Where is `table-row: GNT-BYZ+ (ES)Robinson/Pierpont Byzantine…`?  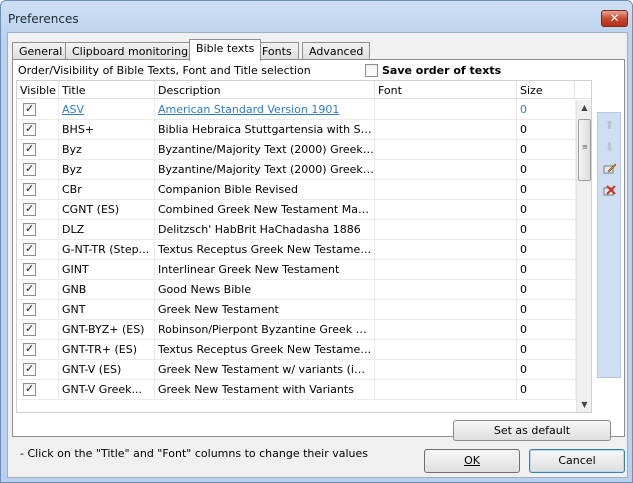
table-row: GNT-BYZ+ (ES)Robinson/Pierpont Byzantine… is located at coordinates (304, 330).